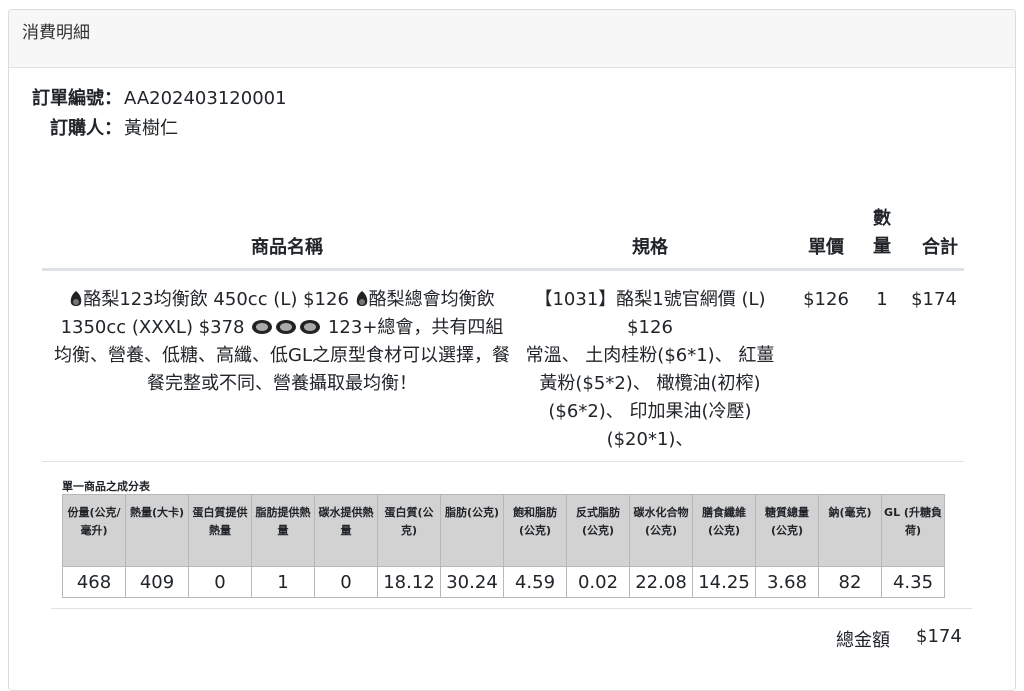  What do you see at coordinates (661, 530) in the screenshot?
I see `nutrition-header: 碳水化合物(公克)` at bounding box center [661, 530].